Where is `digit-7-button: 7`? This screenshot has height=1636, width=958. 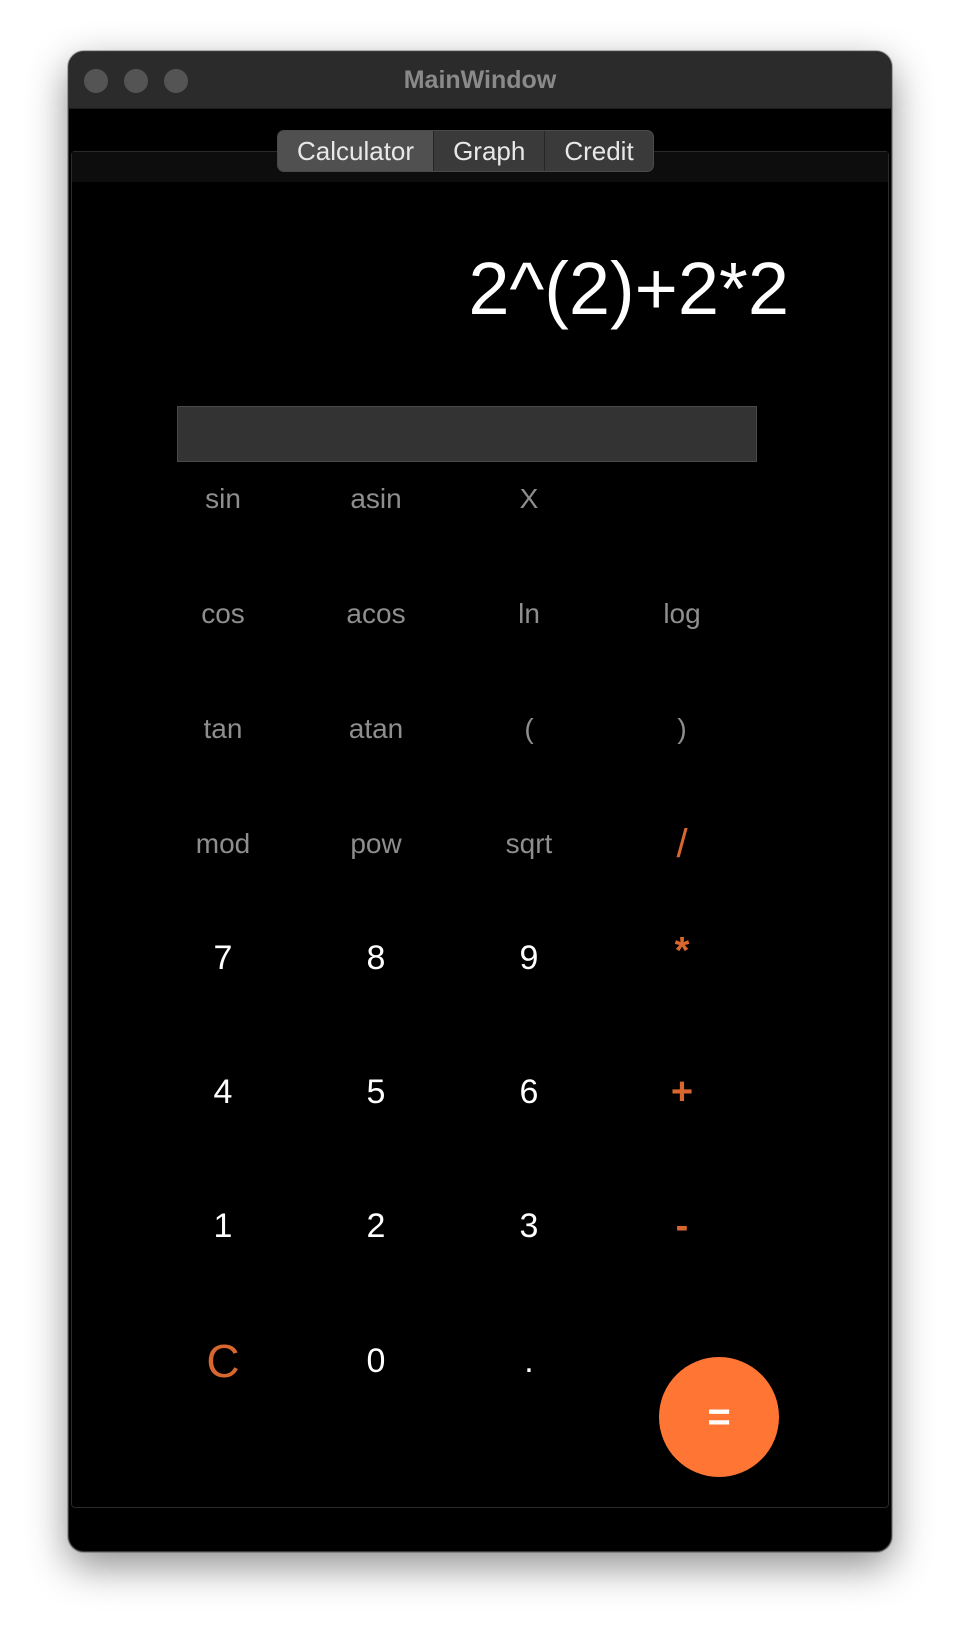
digit-7-button: 7 is located at coordinates (223, 958).